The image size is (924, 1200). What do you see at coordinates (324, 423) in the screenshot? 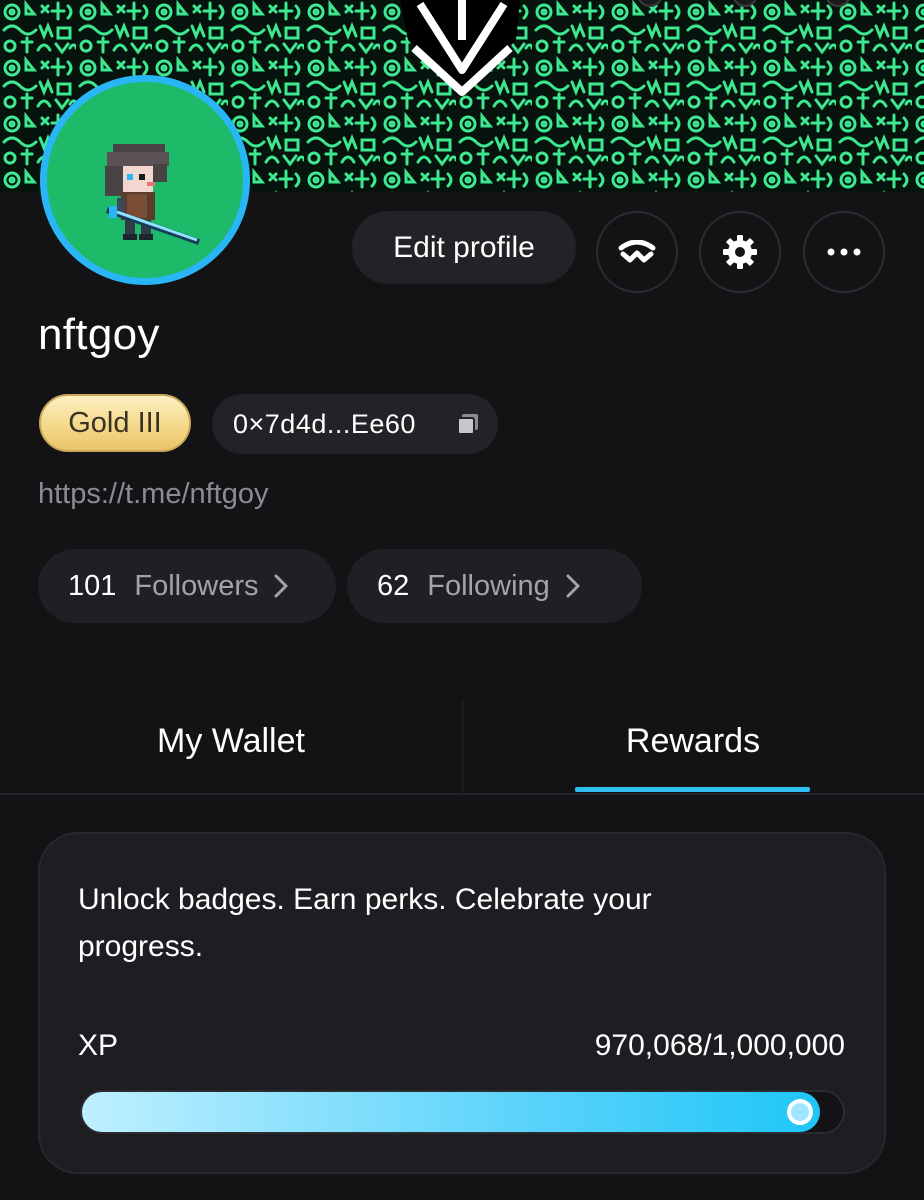
I see `wallet-address: 0×7d4d...Ee60` at bounding box center [324, 423].